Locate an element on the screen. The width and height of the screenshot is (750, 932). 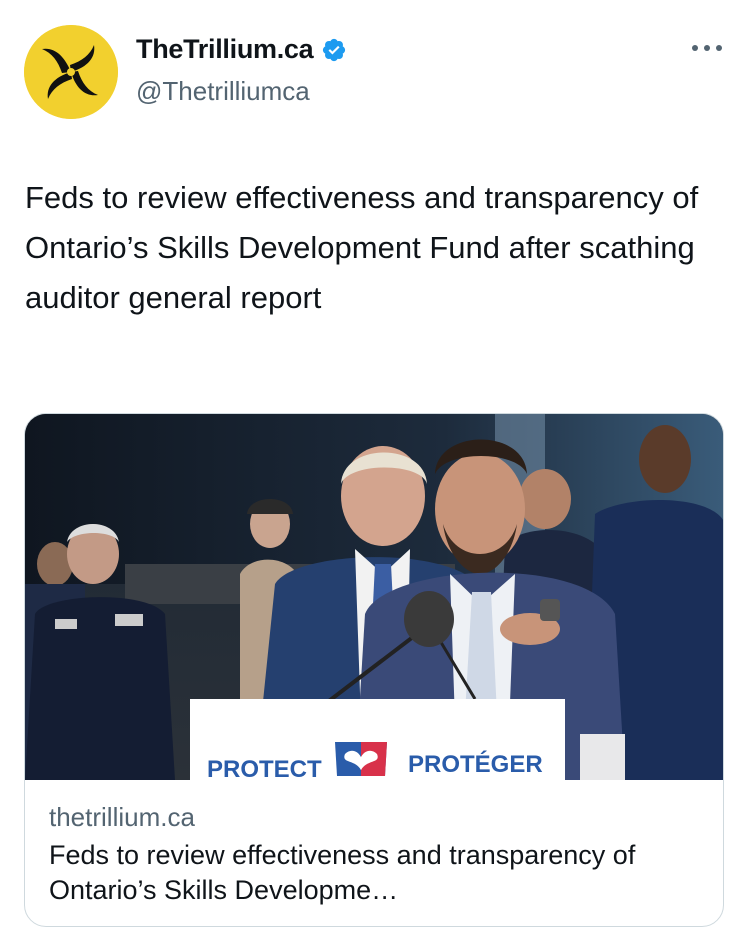
trillium-logo-icon is located at coordinates (71, 72).